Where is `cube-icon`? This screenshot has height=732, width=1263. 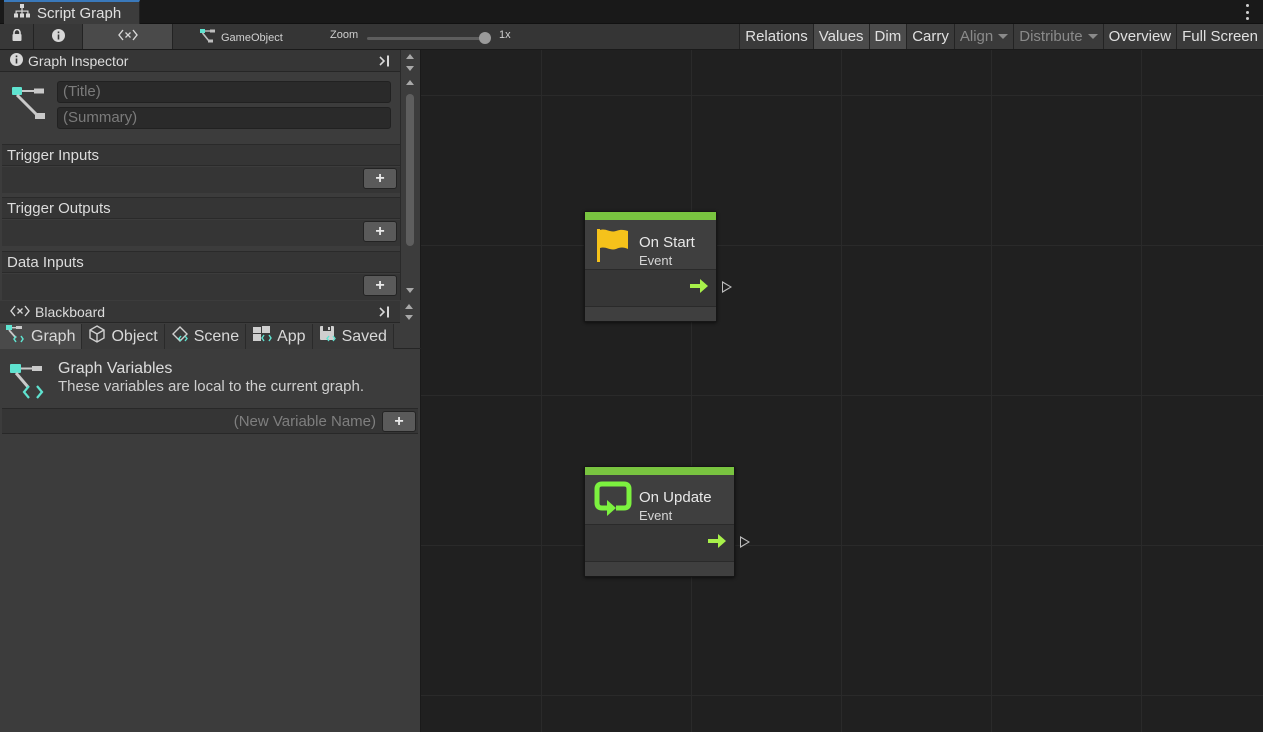 cube-icon is located at coordinates (97, 336).